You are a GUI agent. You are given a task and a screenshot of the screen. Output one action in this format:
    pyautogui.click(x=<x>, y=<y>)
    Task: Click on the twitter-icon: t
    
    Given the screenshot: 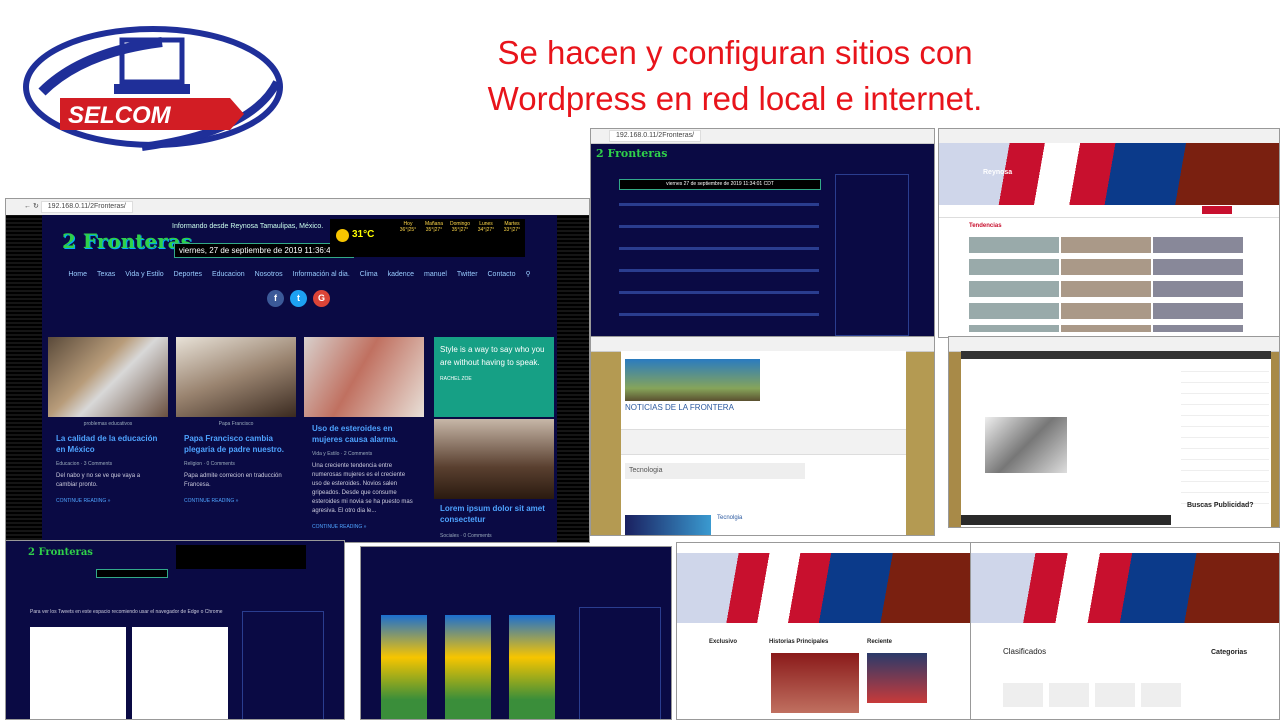 What is the action you would take?
    pyautogui.click(x=298, y=298)
    